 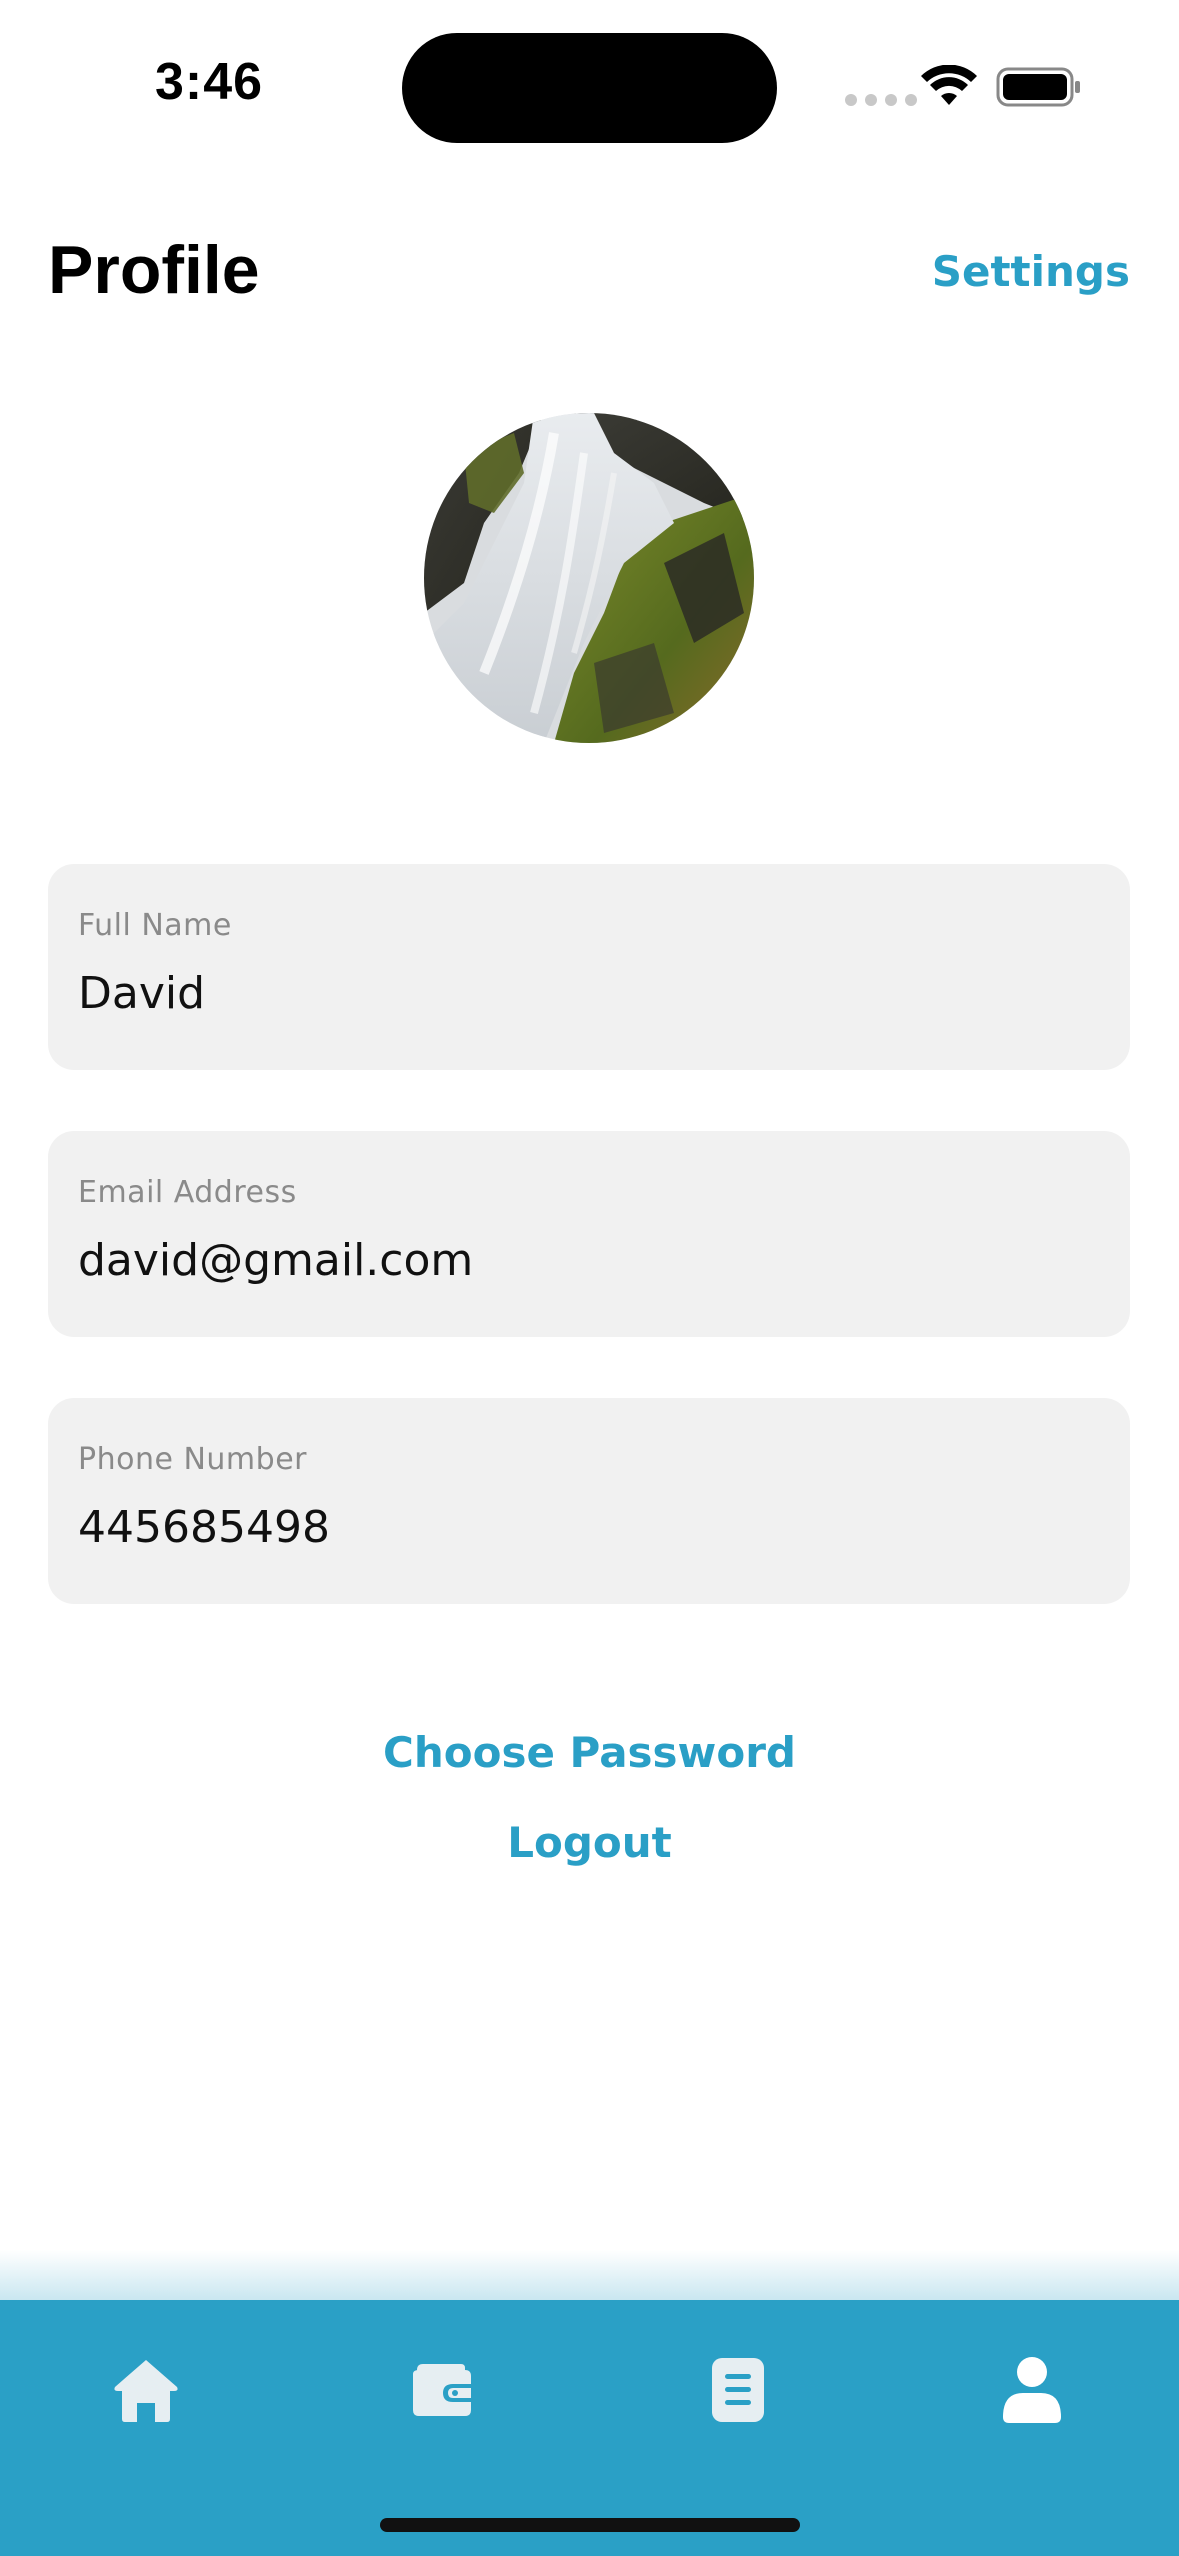 I want to click on status-time: 3:46, so click(x=209, y=82).